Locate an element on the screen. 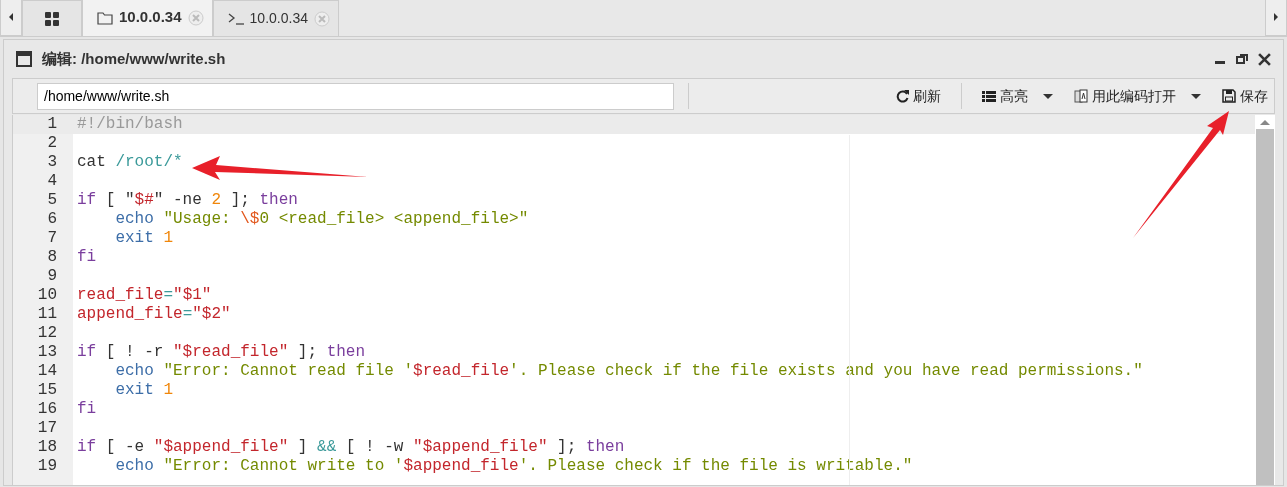  line-number: 7 is located at coordinates (52, 238).